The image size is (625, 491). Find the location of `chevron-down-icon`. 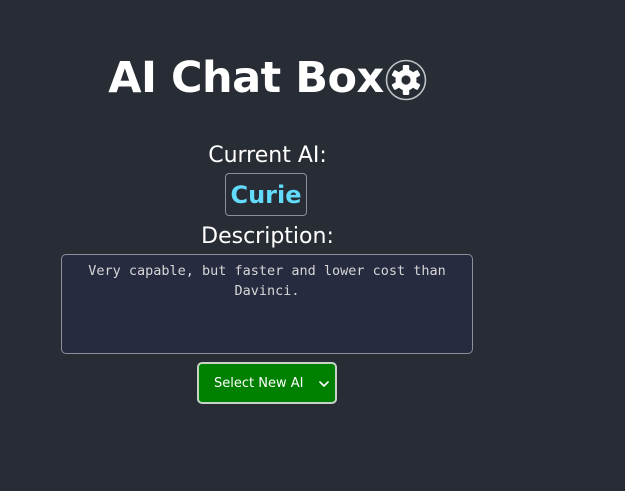

chevron-down-icon is located at coordinates (324, 383).